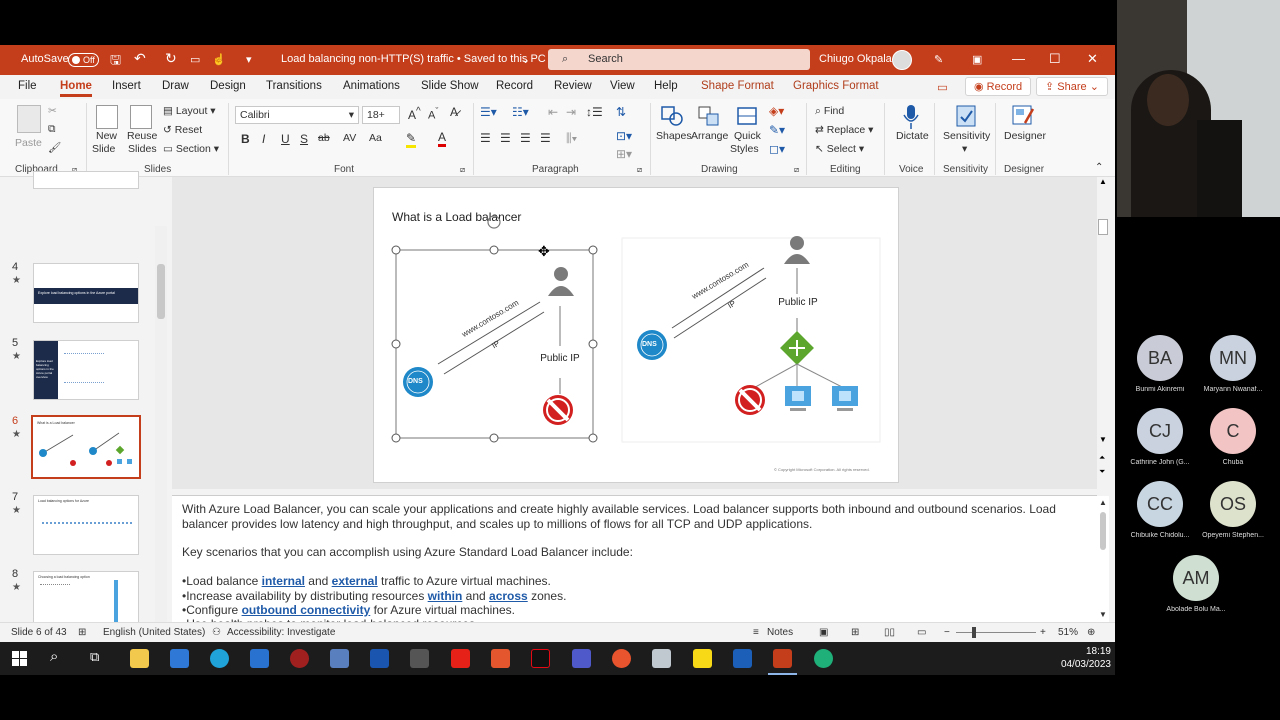 The height and width of the screenshot is (720, 1280). I want to click on tab-shape-format: Shape Format, so click(737, 86).